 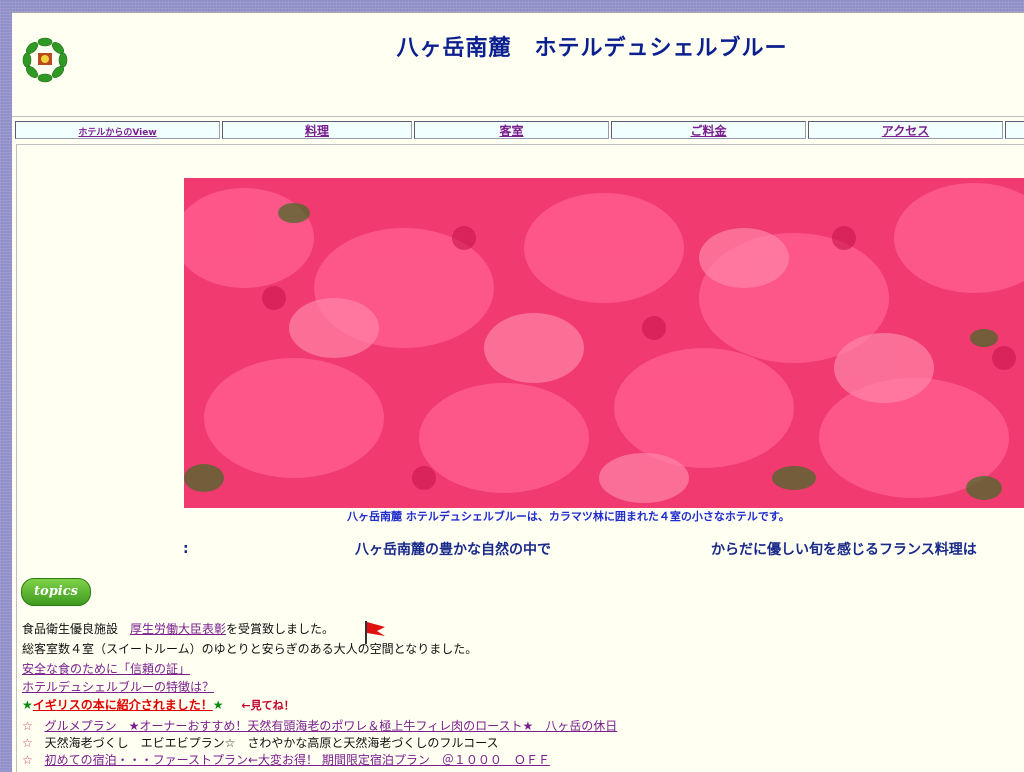 I want to click on nav-item-rooms-label: 客室, so click(x=511, y=131).